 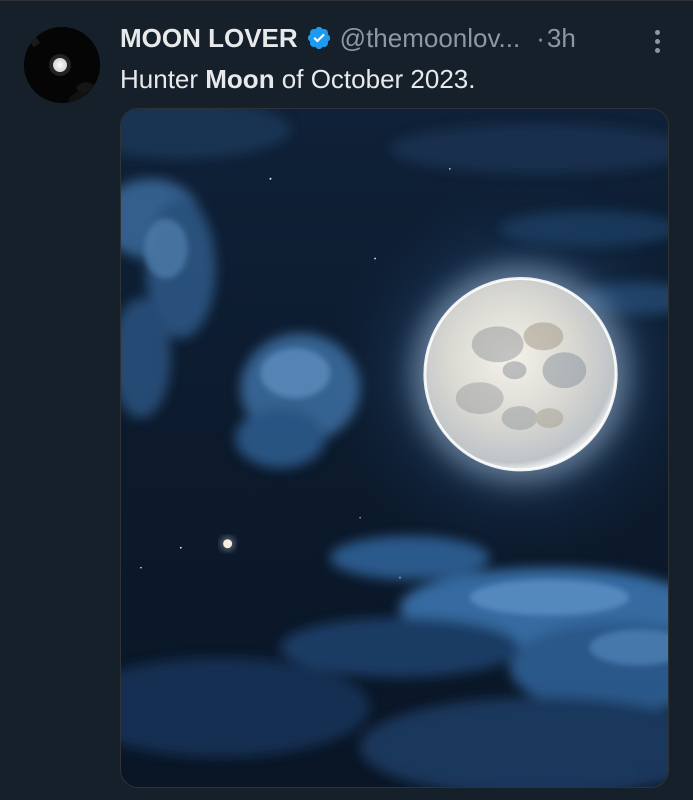 I want to click on author-name: MOON LOVER, so click(x=209, y=38).